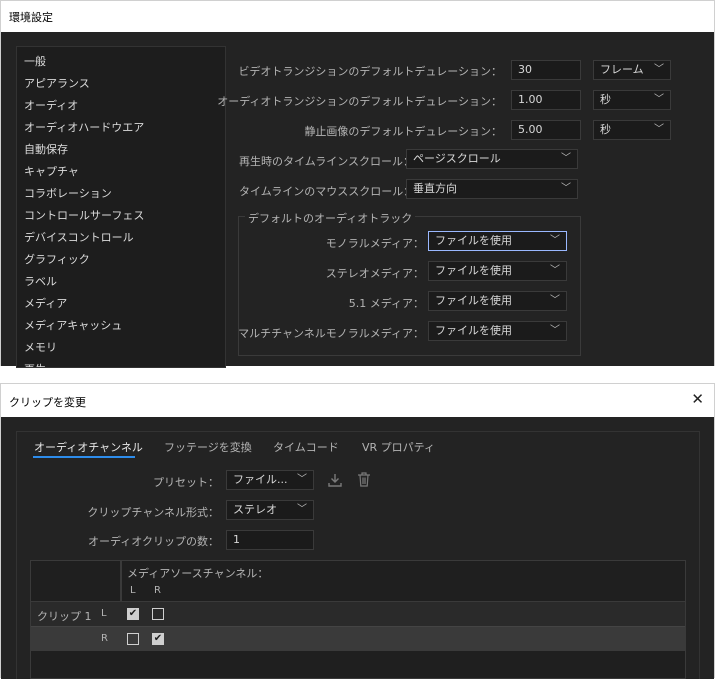 This screenshot has width=715, height=679. I want to click on multichannel-select: ファイルを使用 ﹀, so click(497, 331).